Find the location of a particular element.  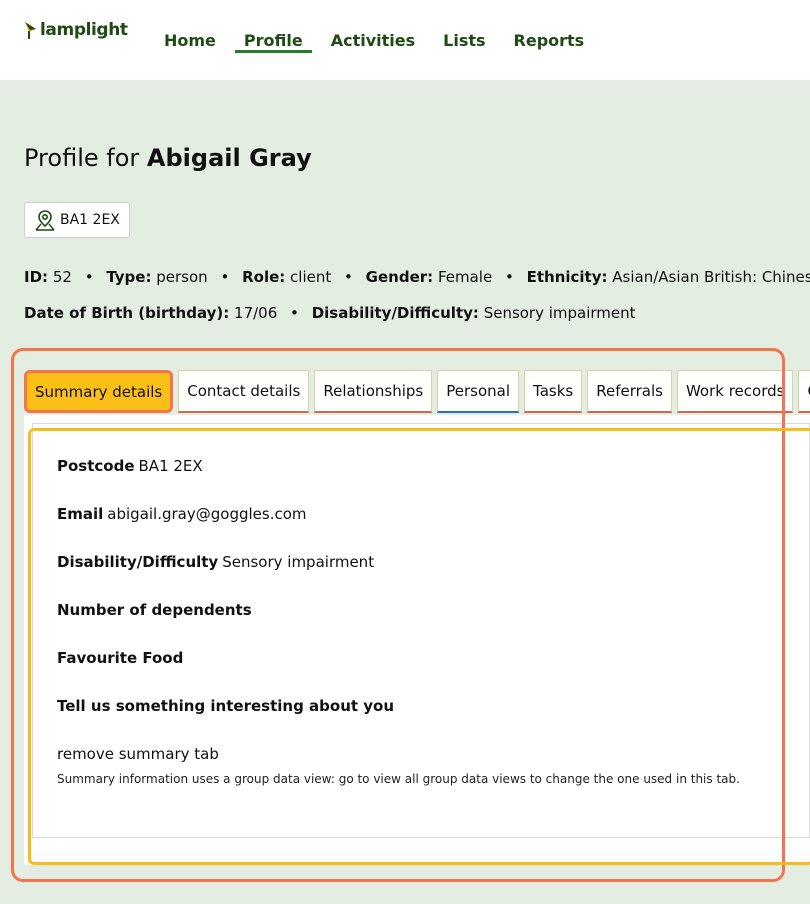

page-title: Profile for Abigail Gray is located at coordinates (168, 158).